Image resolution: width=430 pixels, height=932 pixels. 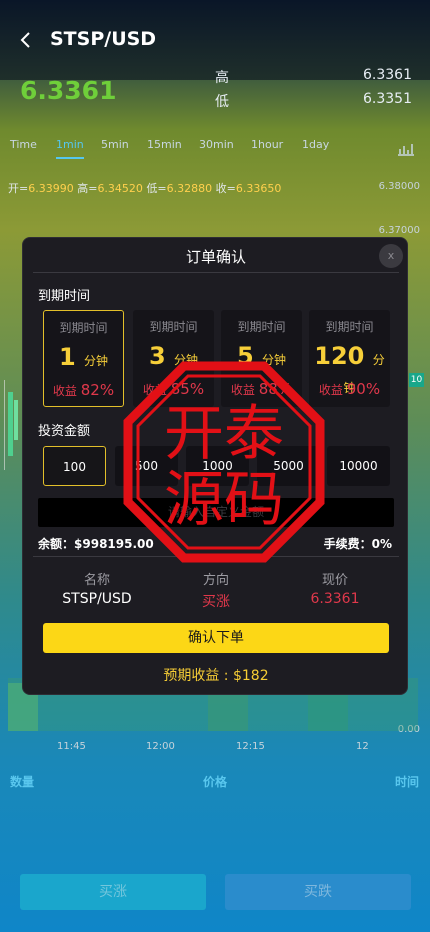 What do you see at coordinates (216, 676) in the screenshot?
I see `expected-profit: 预期收益 : $182` at bounding box center [216, 676].